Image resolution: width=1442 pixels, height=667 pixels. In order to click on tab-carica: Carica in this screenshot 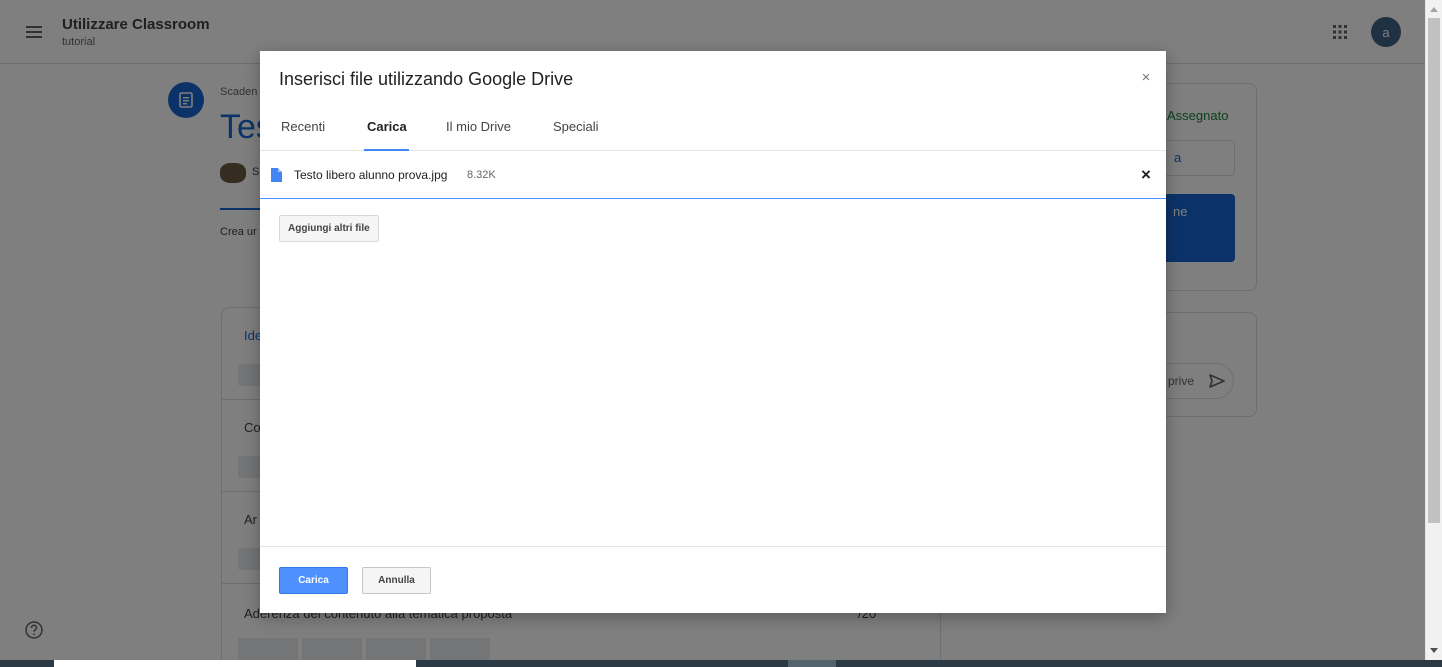, I will do `click(387, 126)`.